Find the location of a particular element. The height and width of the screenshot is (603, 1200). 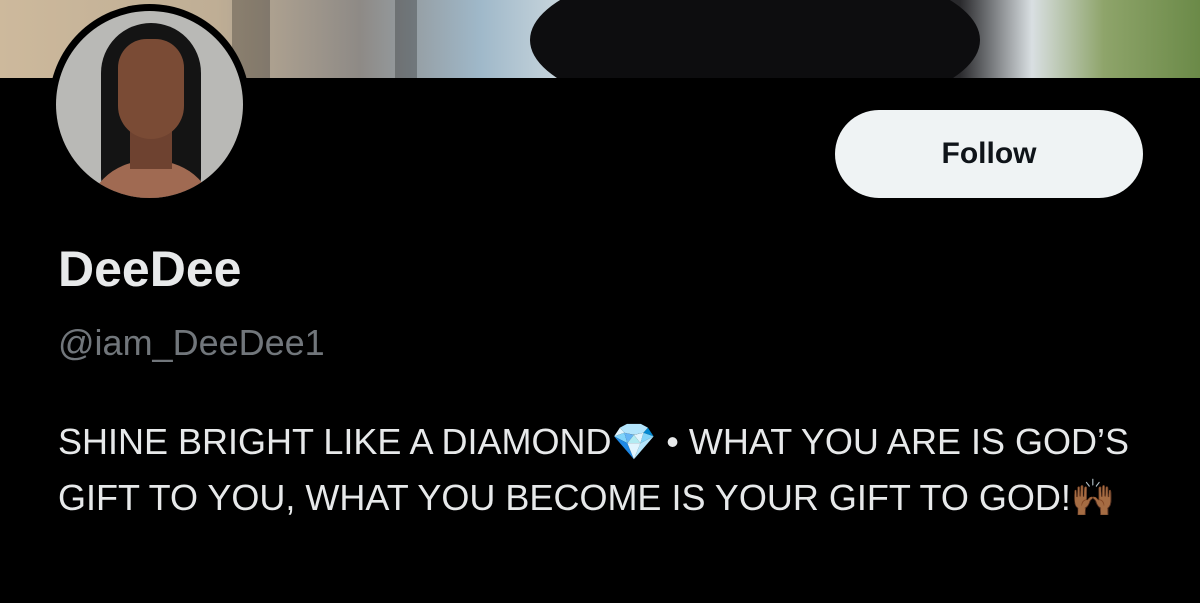

banner-detail is located at coordinates (406, 39).